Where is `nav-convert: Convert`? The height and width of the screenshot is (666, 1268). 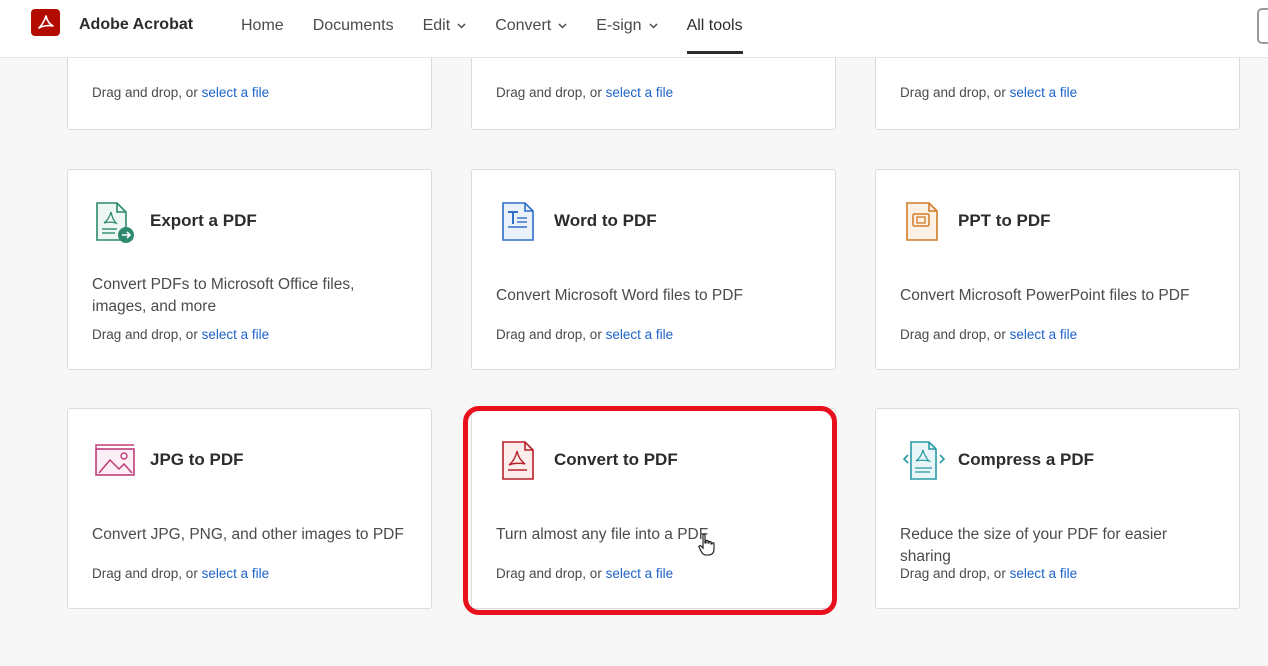
nav-convert: Convert is located at coordinates (531, 26).